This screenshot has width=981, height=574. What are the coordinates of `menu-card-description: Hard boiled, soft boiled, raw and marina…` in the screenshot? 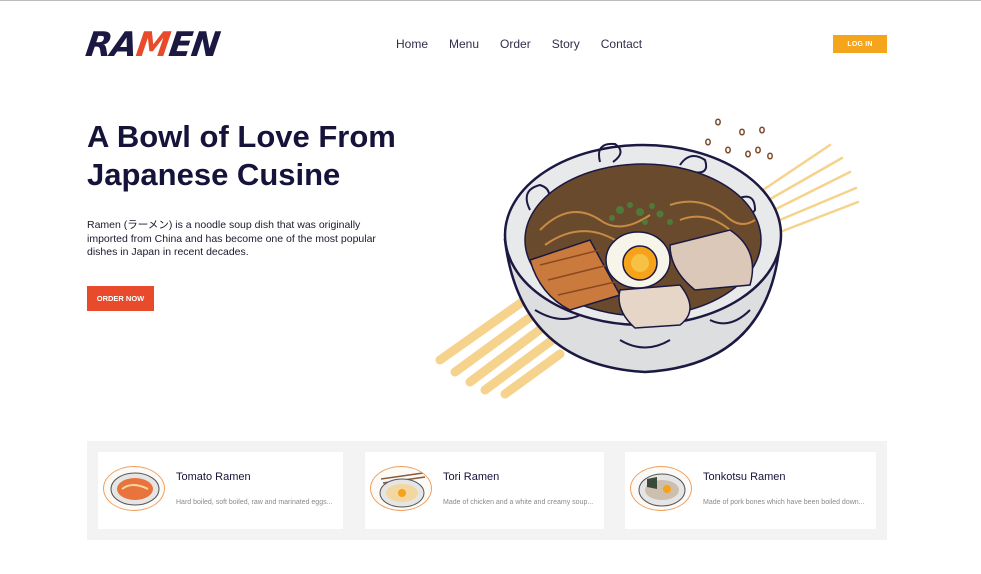 It's located at (254, 502).